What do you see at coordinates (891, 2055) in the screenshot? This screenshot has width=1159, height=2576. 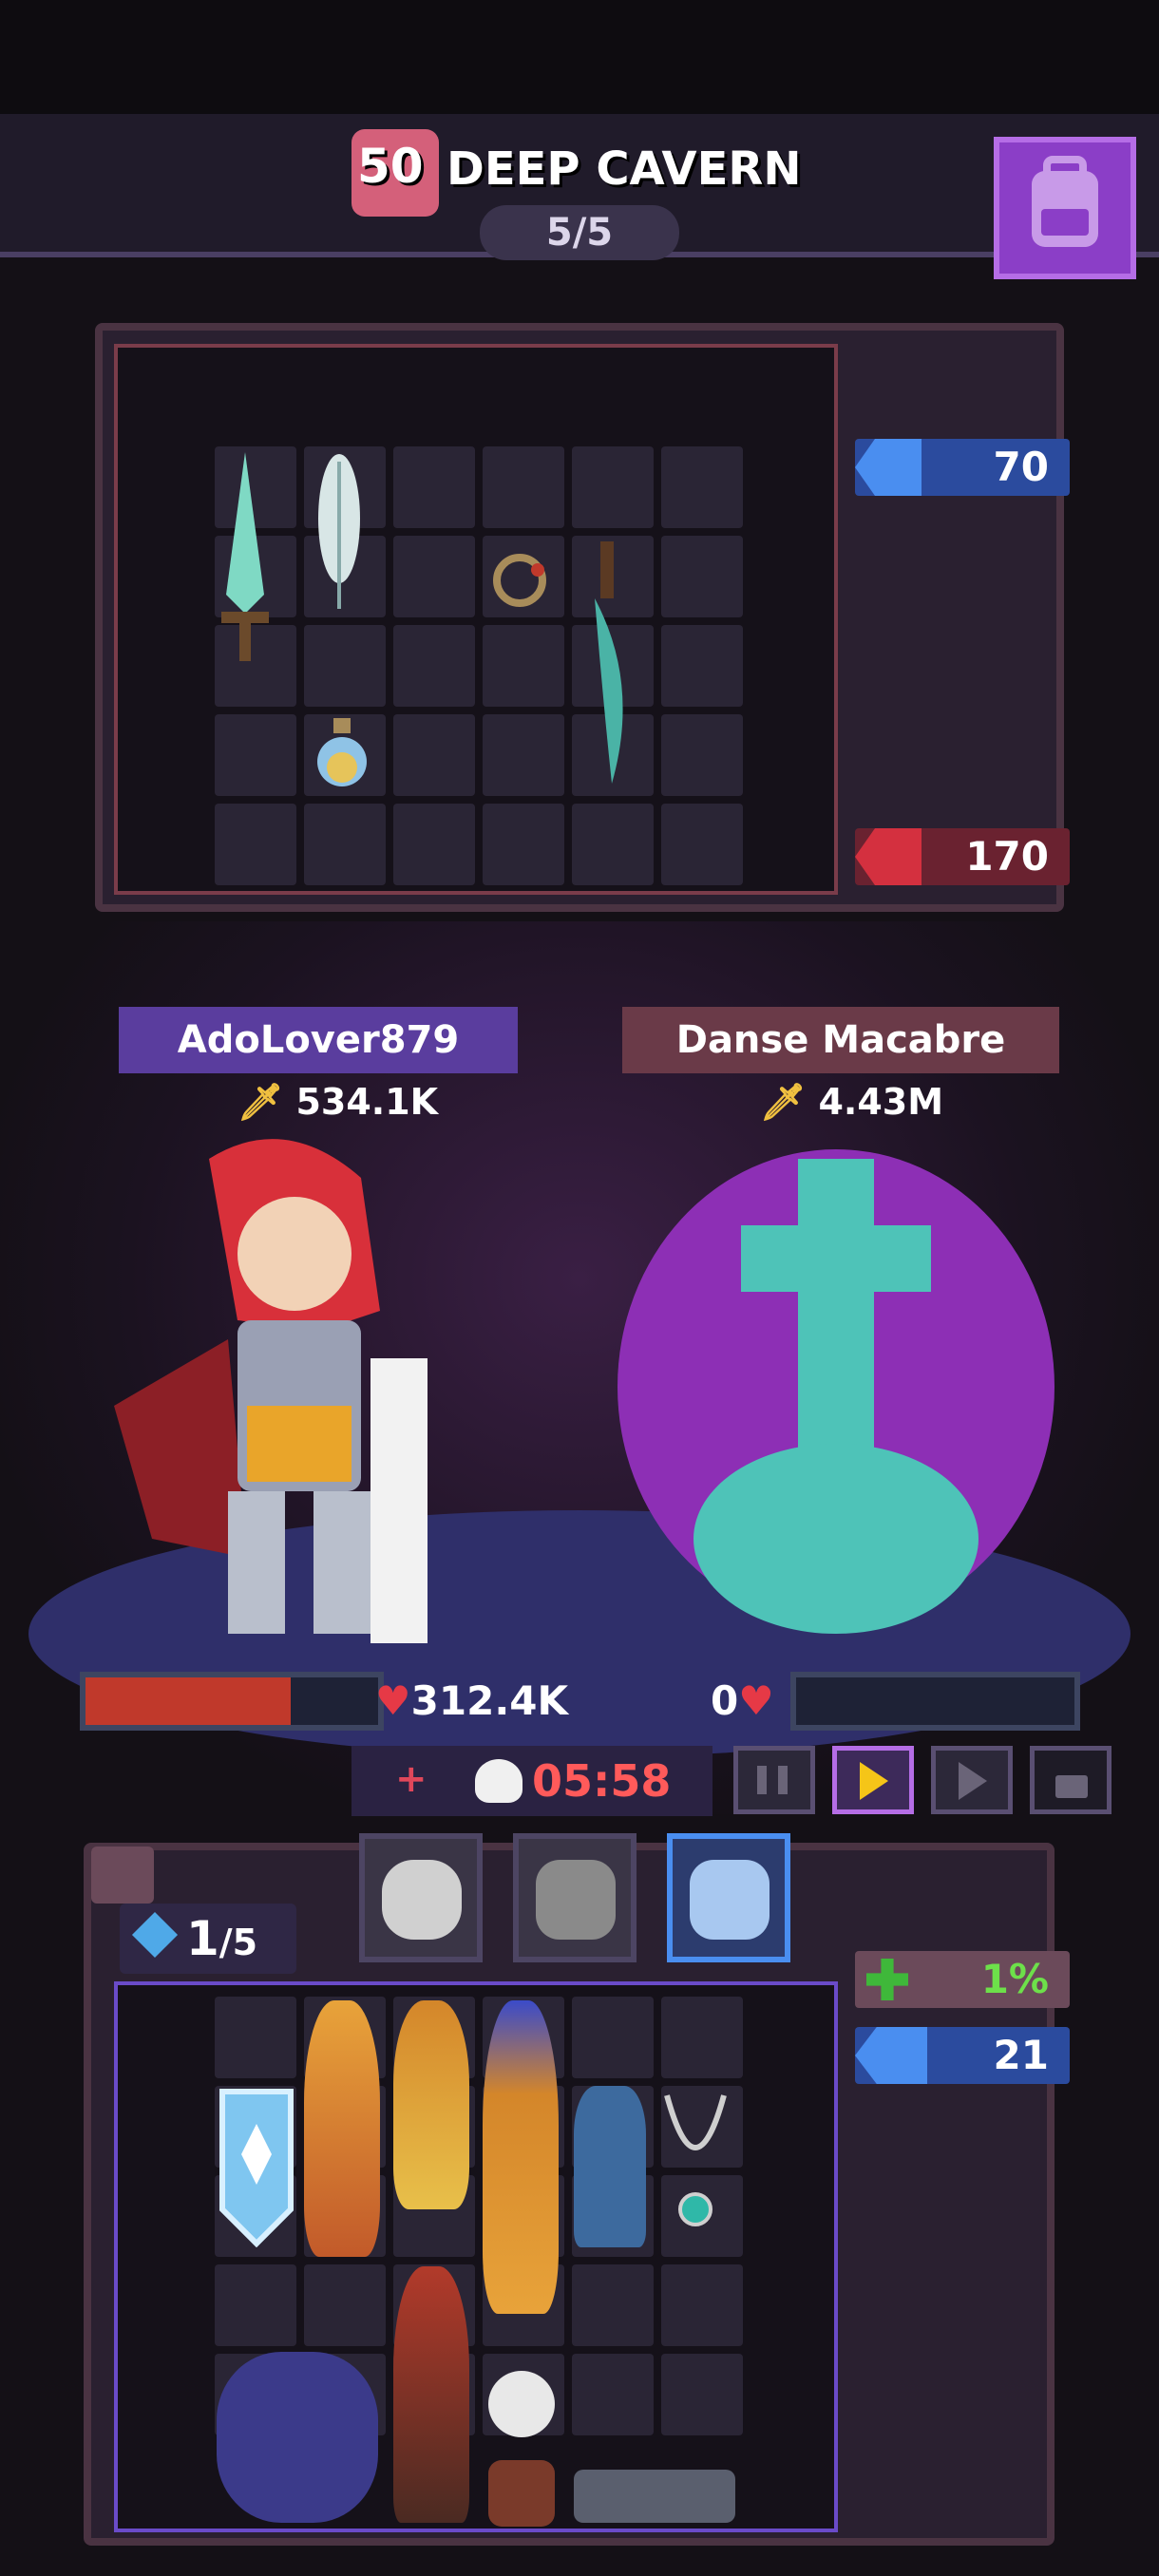 I see `crit-icon` at bounding box center [891, 2055].